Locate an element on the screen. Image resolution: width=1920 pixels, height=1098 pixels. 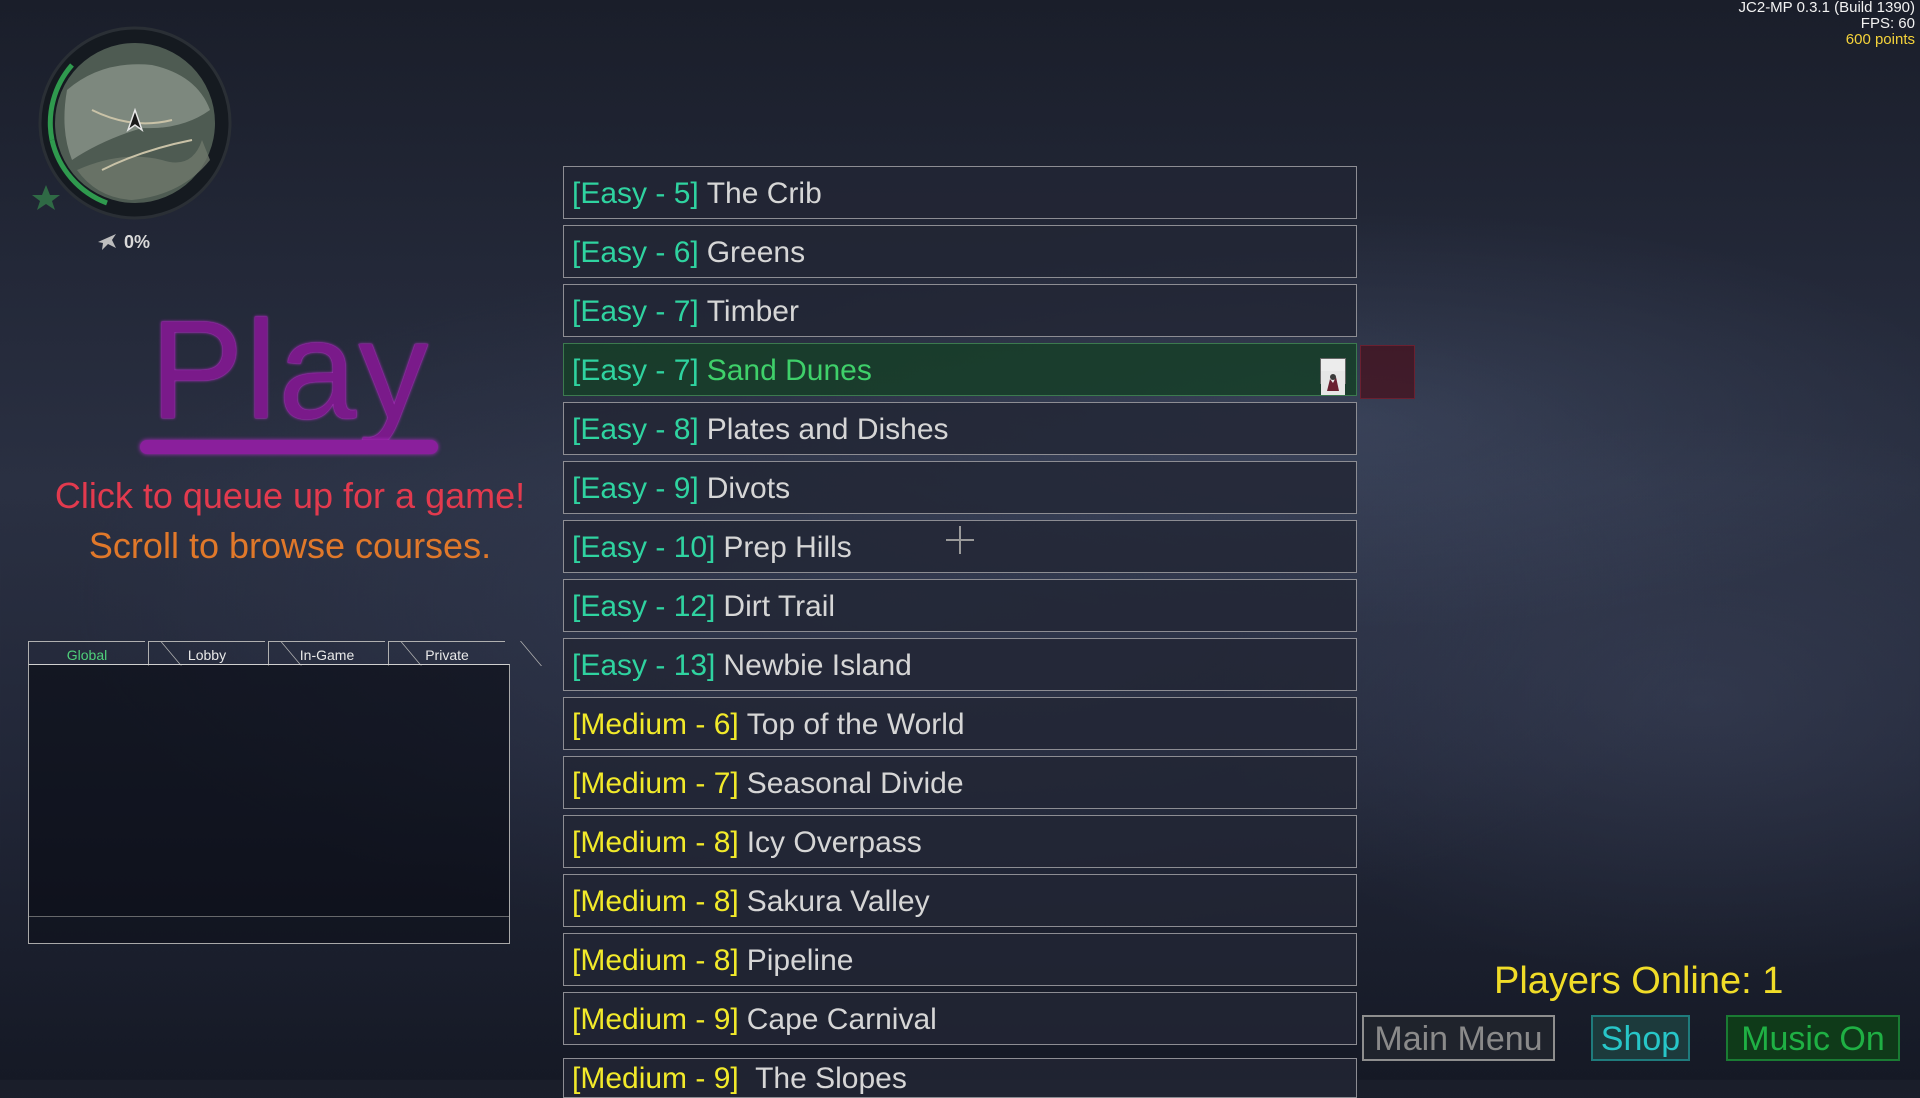
course-item: [Medium - 8] Sakura Valley is located at coordinates (960, 900).